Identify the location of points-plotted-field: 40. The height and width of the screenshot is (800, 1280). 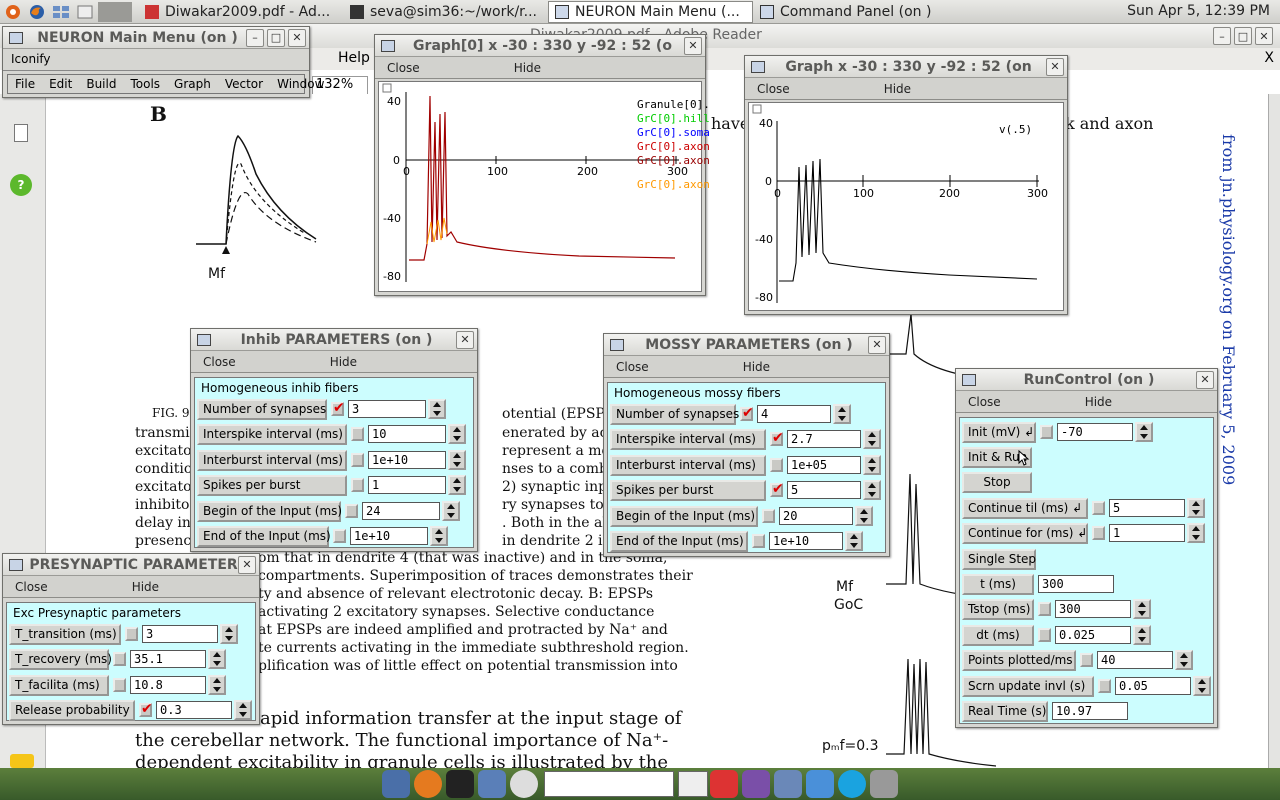
(1135, 660).